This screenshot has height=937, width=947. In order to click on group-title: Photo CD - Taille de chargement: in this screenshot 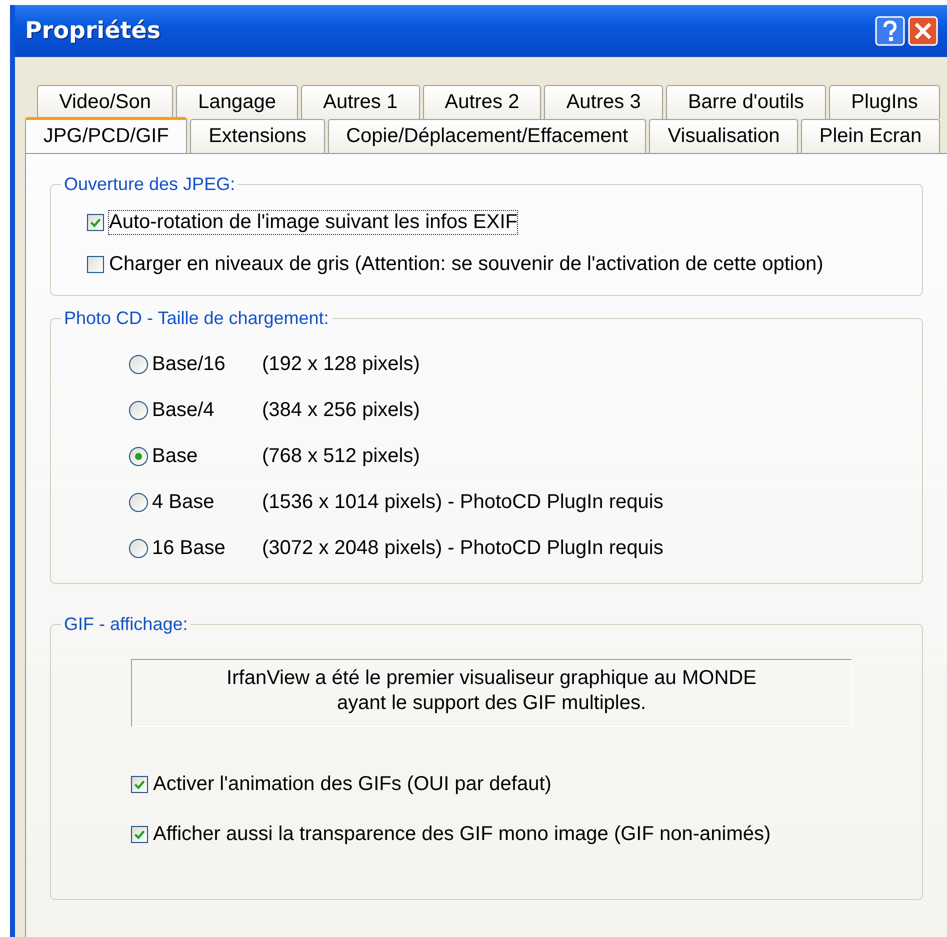, I will do `click(196, 318)`.